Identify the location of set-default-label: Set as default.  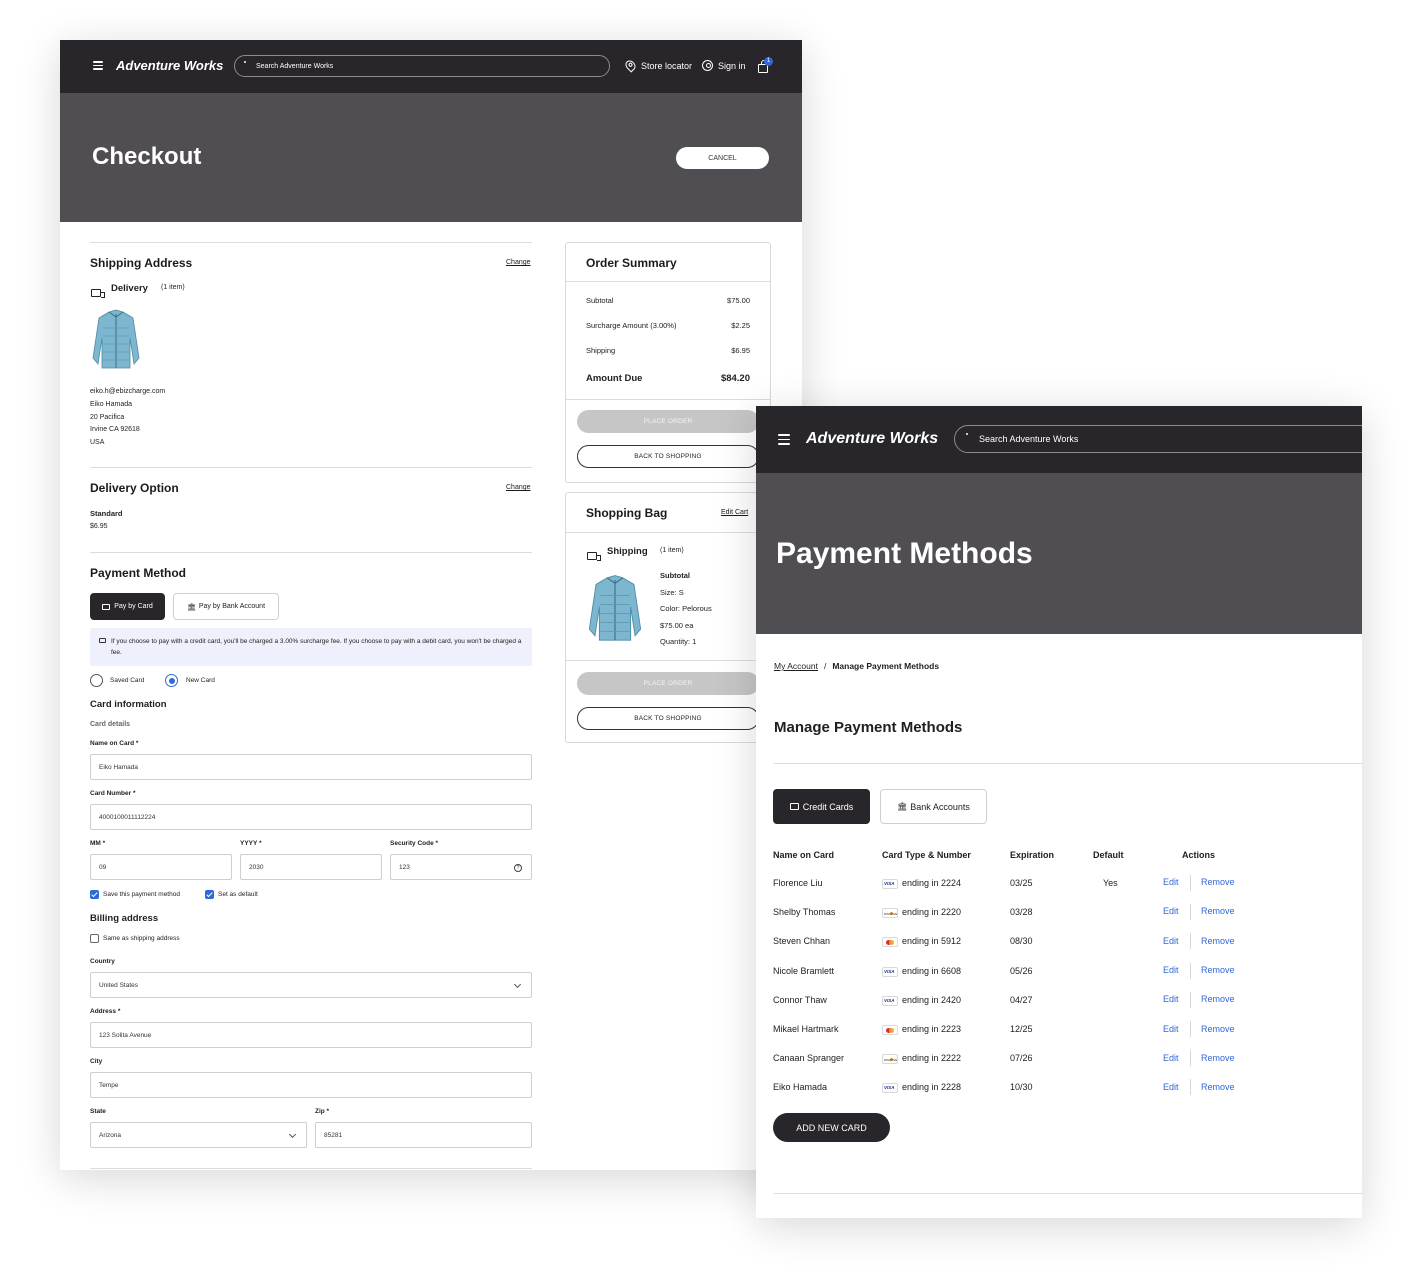
(238, 894).